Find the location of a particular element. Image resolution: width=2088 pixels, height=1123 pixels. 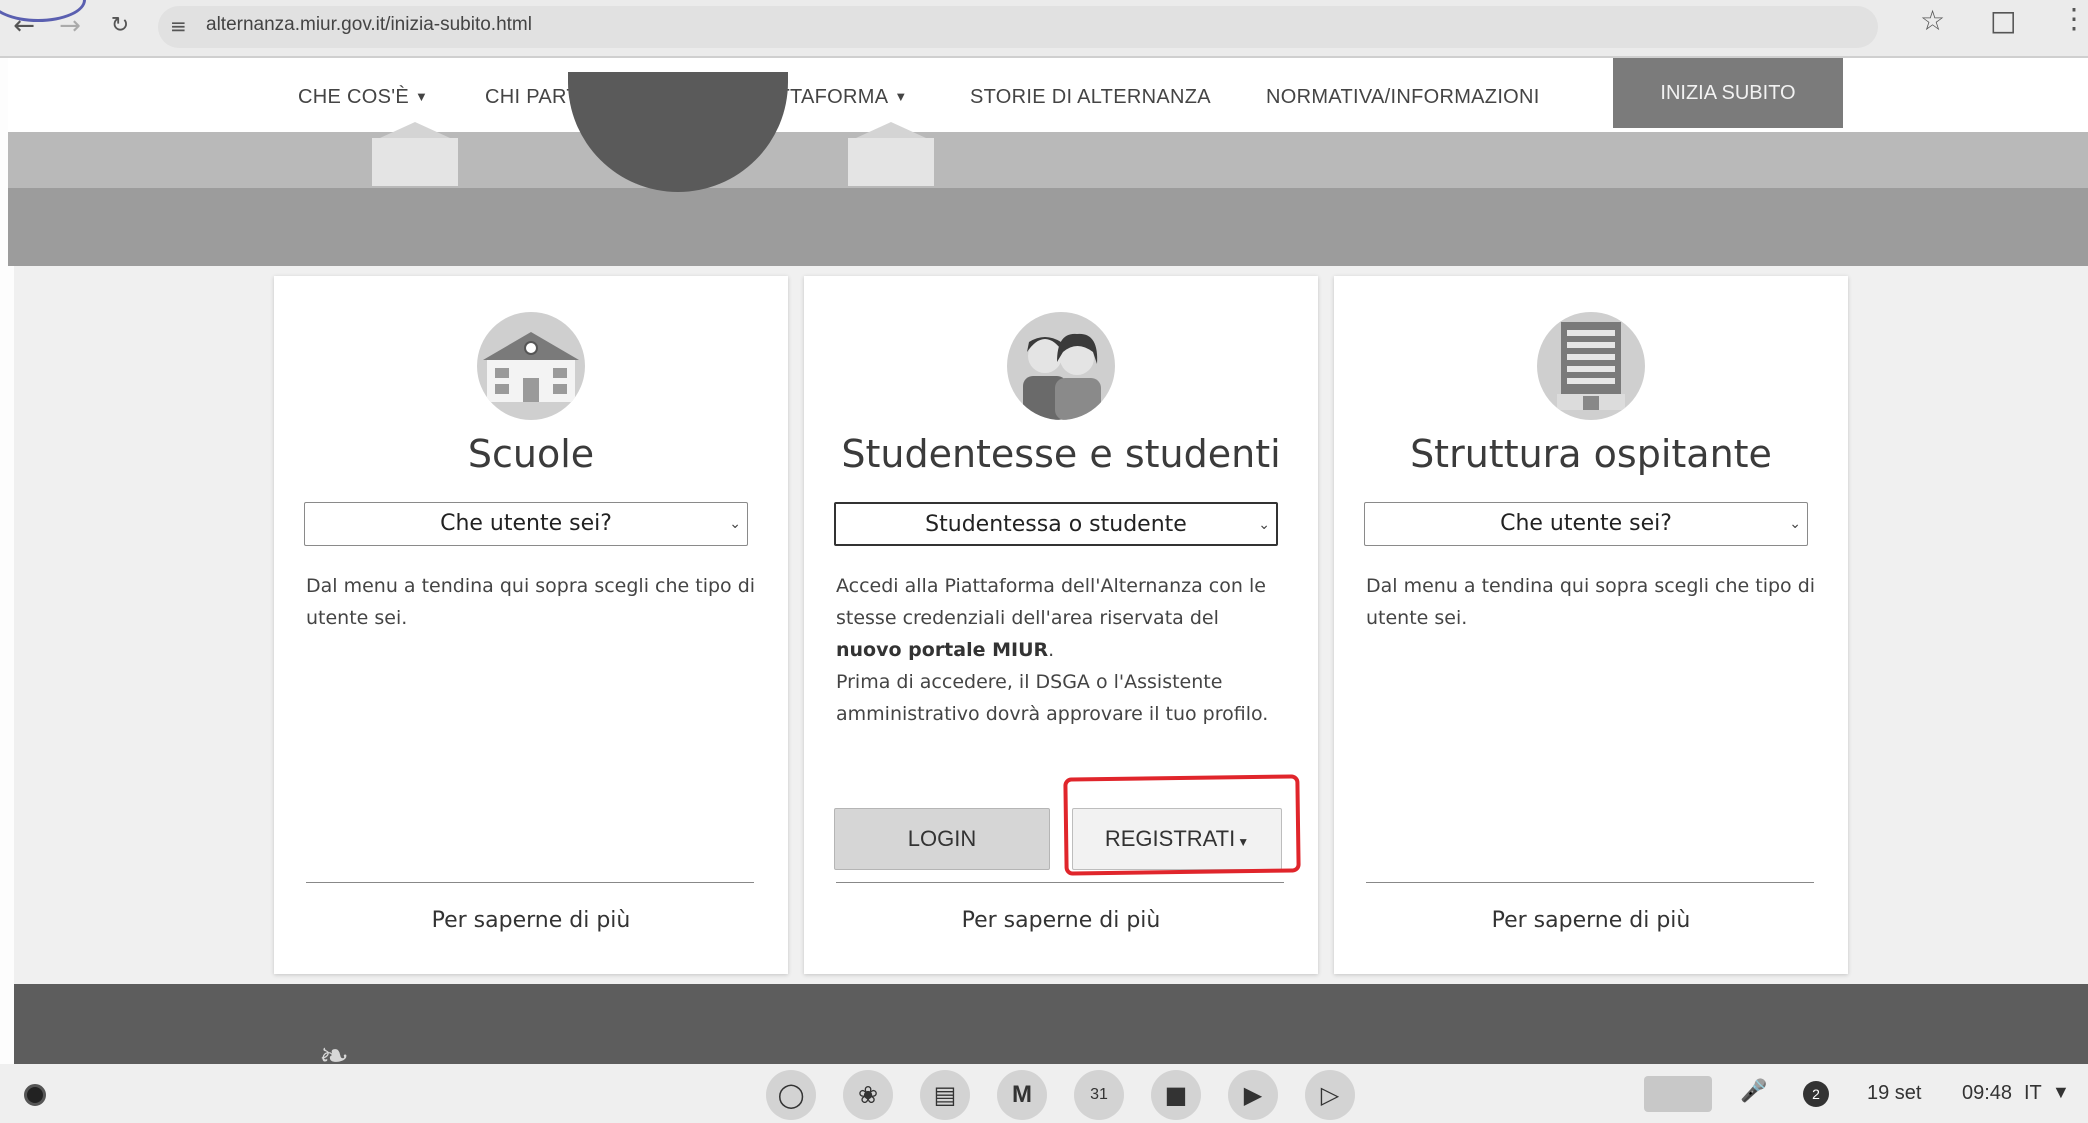

inizia-subito-button: INIZIA SUBITO is located at coordinates (1728, 93).